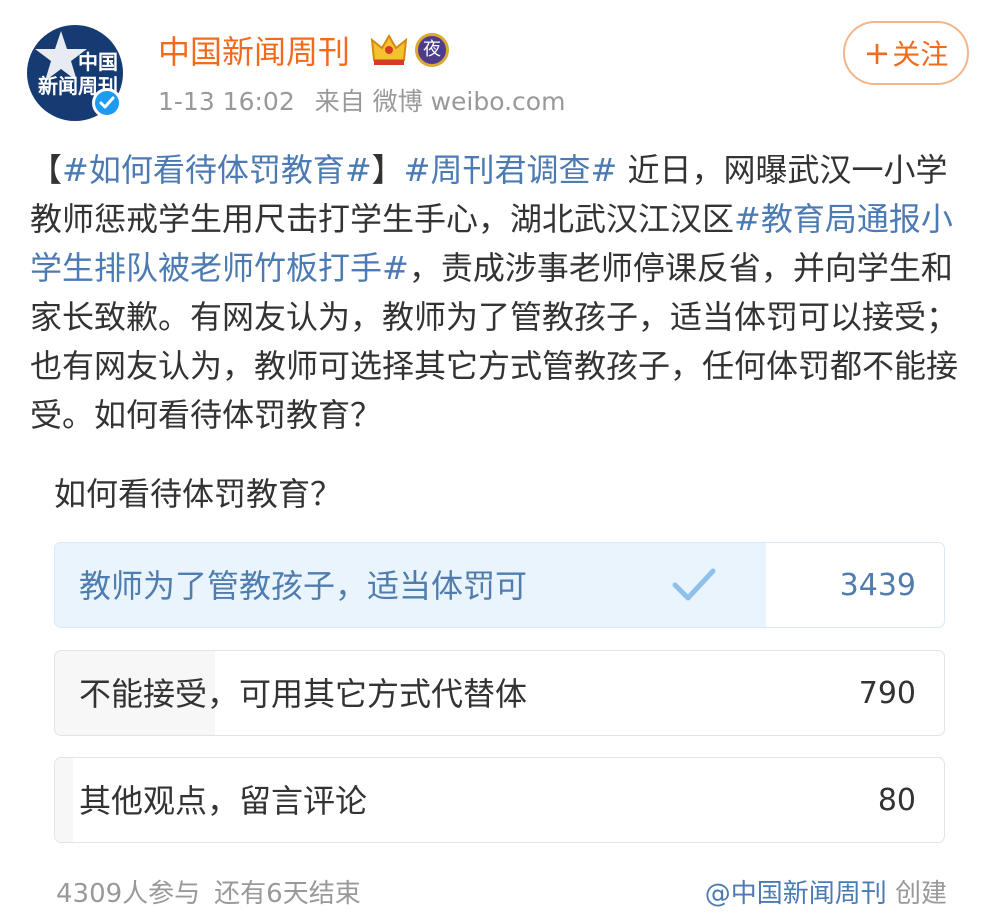 This screenshot has width=1000, height=924. What do you see at coordinates (432, 50) in the screenshot?
I see `night-mode-badge: 夜` at bounding box center [432, 50].